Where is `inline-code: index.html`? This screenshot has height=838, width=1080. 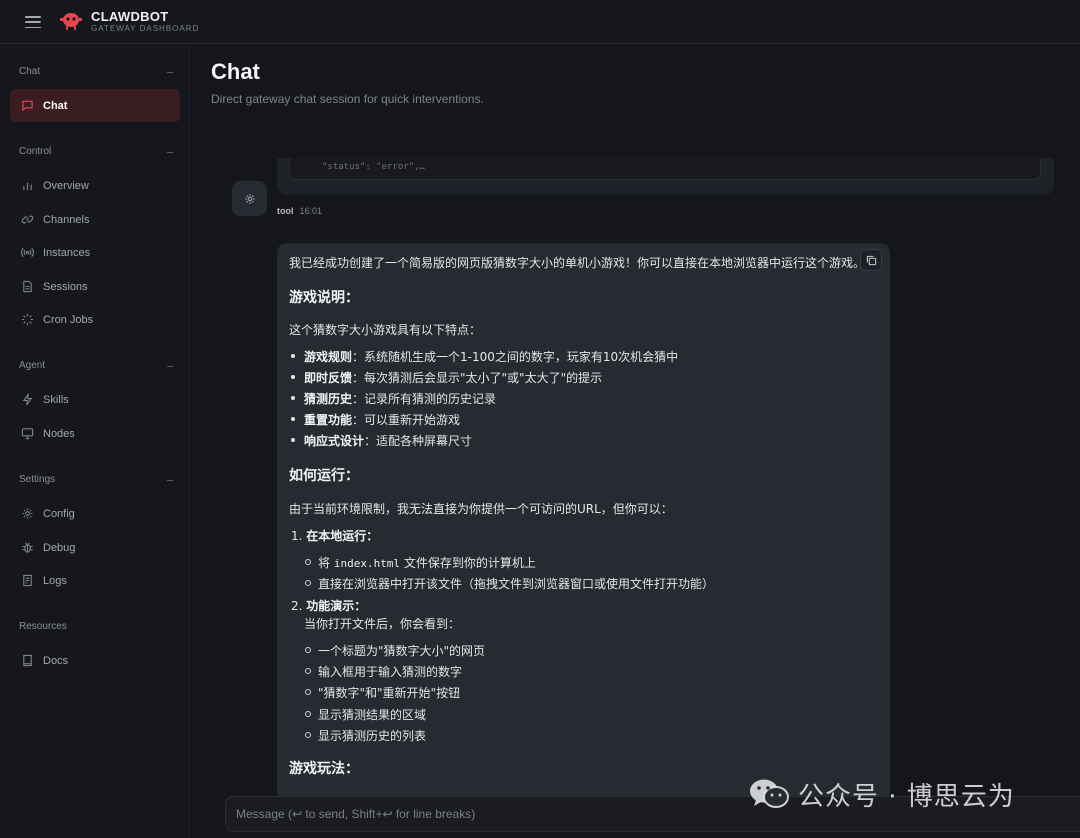
inline-code: index.html is located at coordinates (367, 563).